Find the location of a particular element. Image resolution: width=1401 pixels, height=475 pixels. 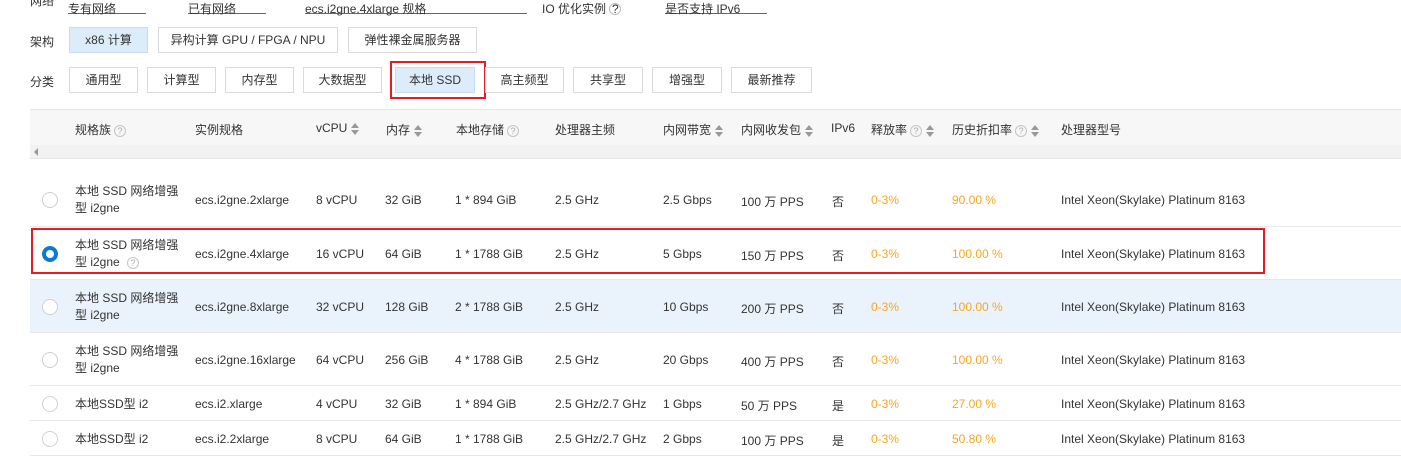

category-bigdata-button: 大数据型 is located at coordinates (342, 80).